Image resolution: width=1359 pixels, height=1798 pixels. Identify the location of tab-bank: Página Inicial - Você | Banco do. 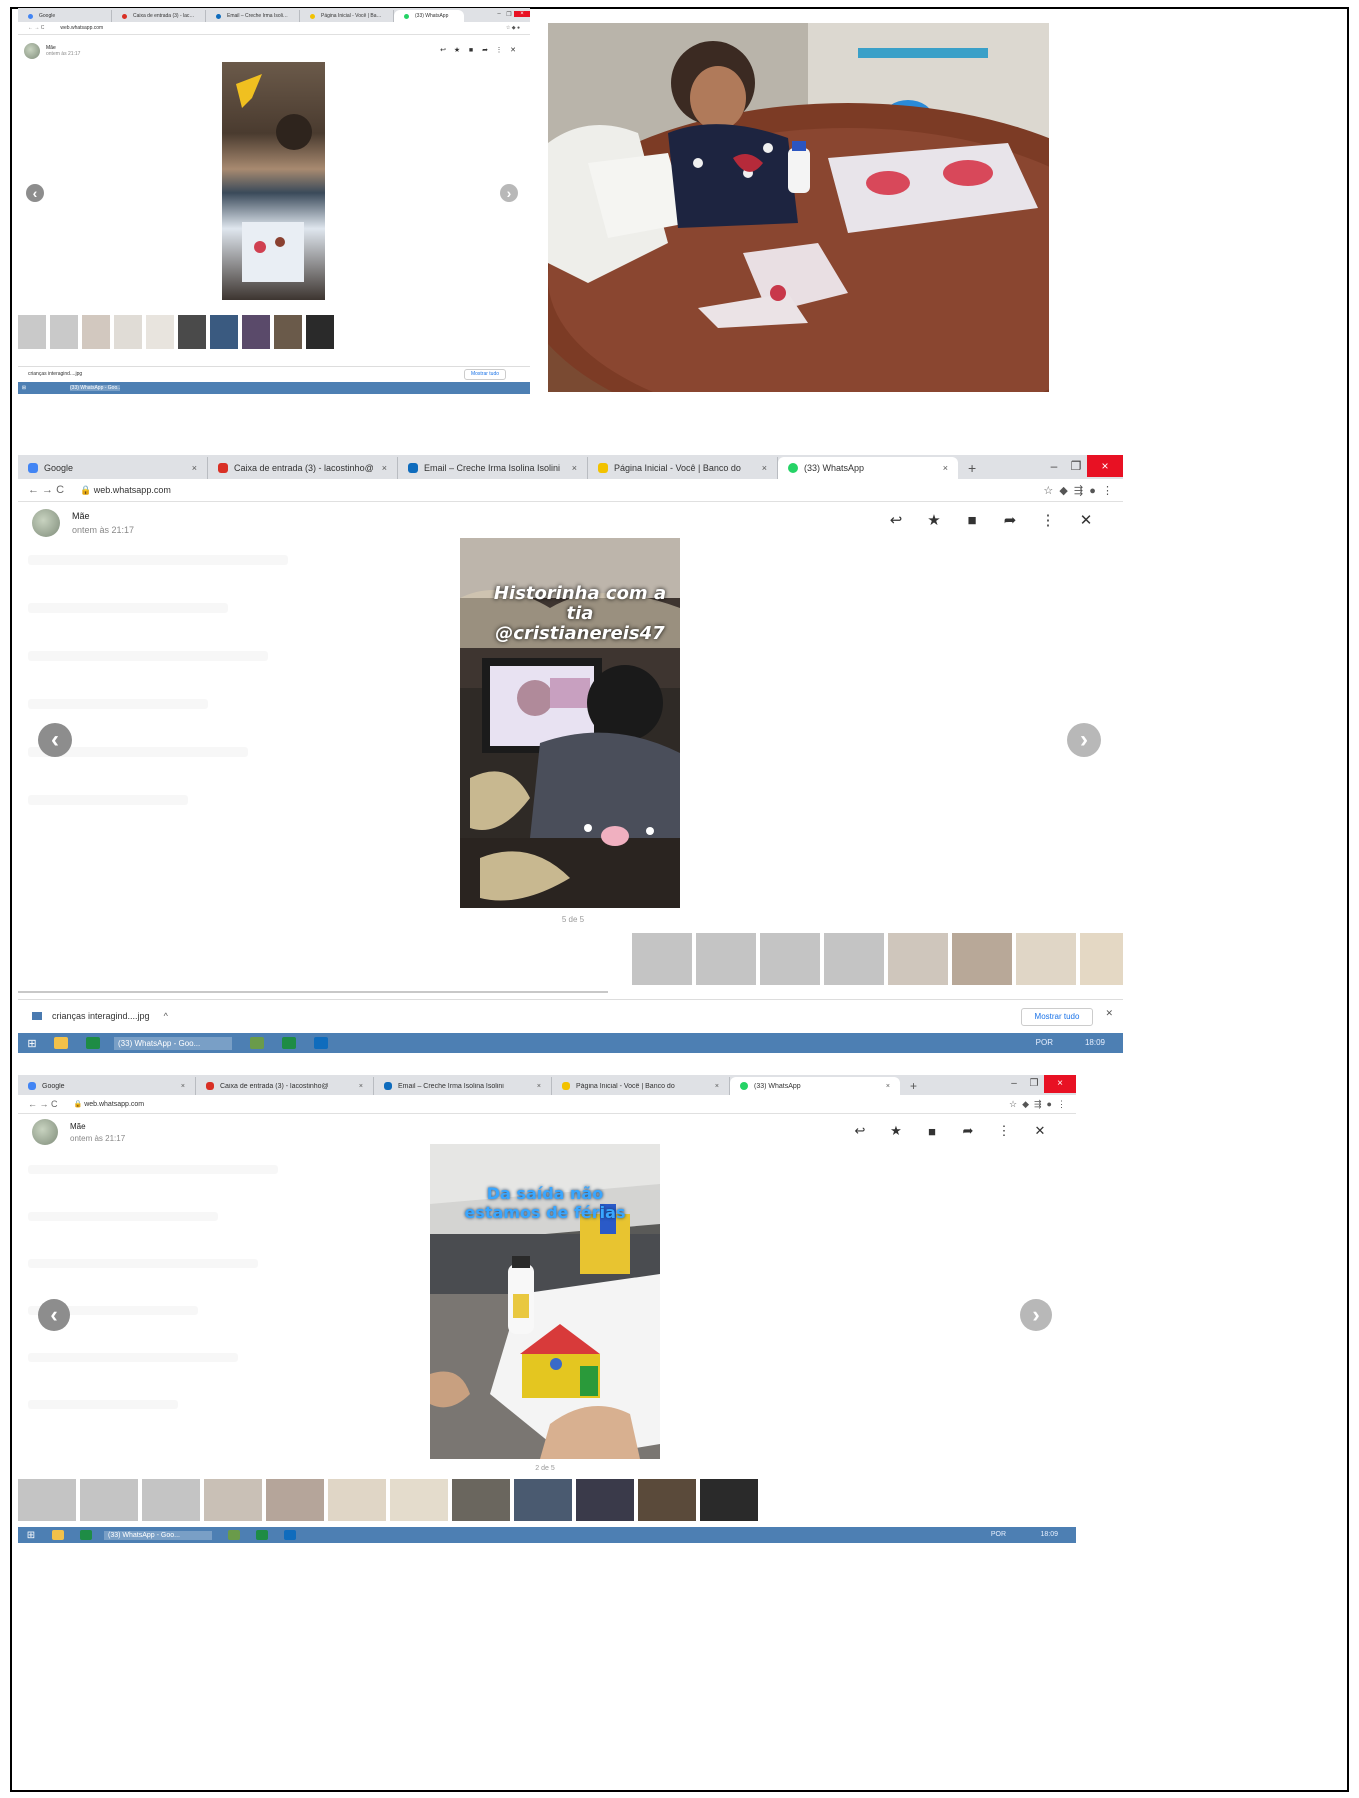
(347, 16).